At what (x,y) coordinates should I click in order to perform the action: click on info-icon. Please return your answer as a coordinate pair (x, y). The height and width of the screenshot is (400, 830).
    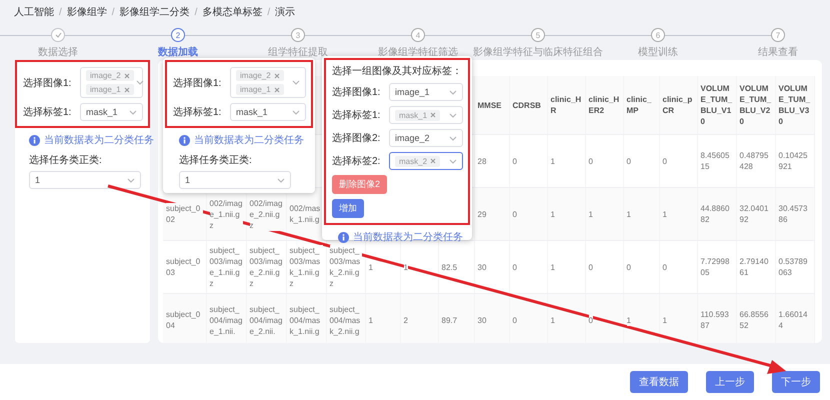
    Looking at the image, I should click on (184, 140).